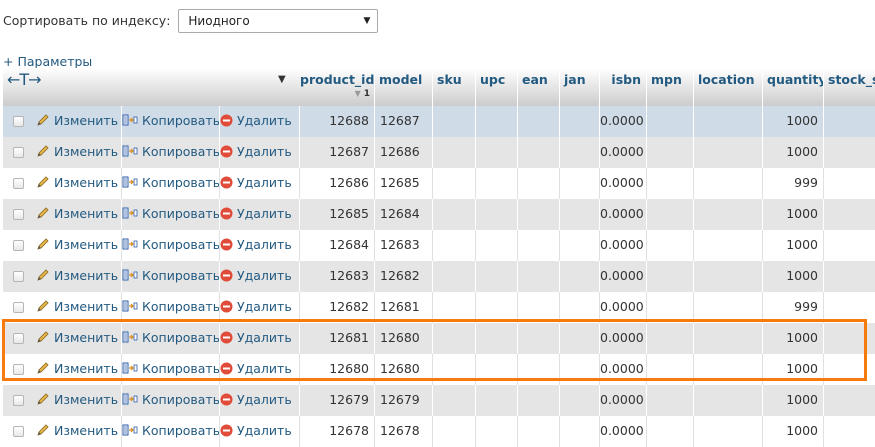  I want to click on cell-model: 12687, so click(404, 121).